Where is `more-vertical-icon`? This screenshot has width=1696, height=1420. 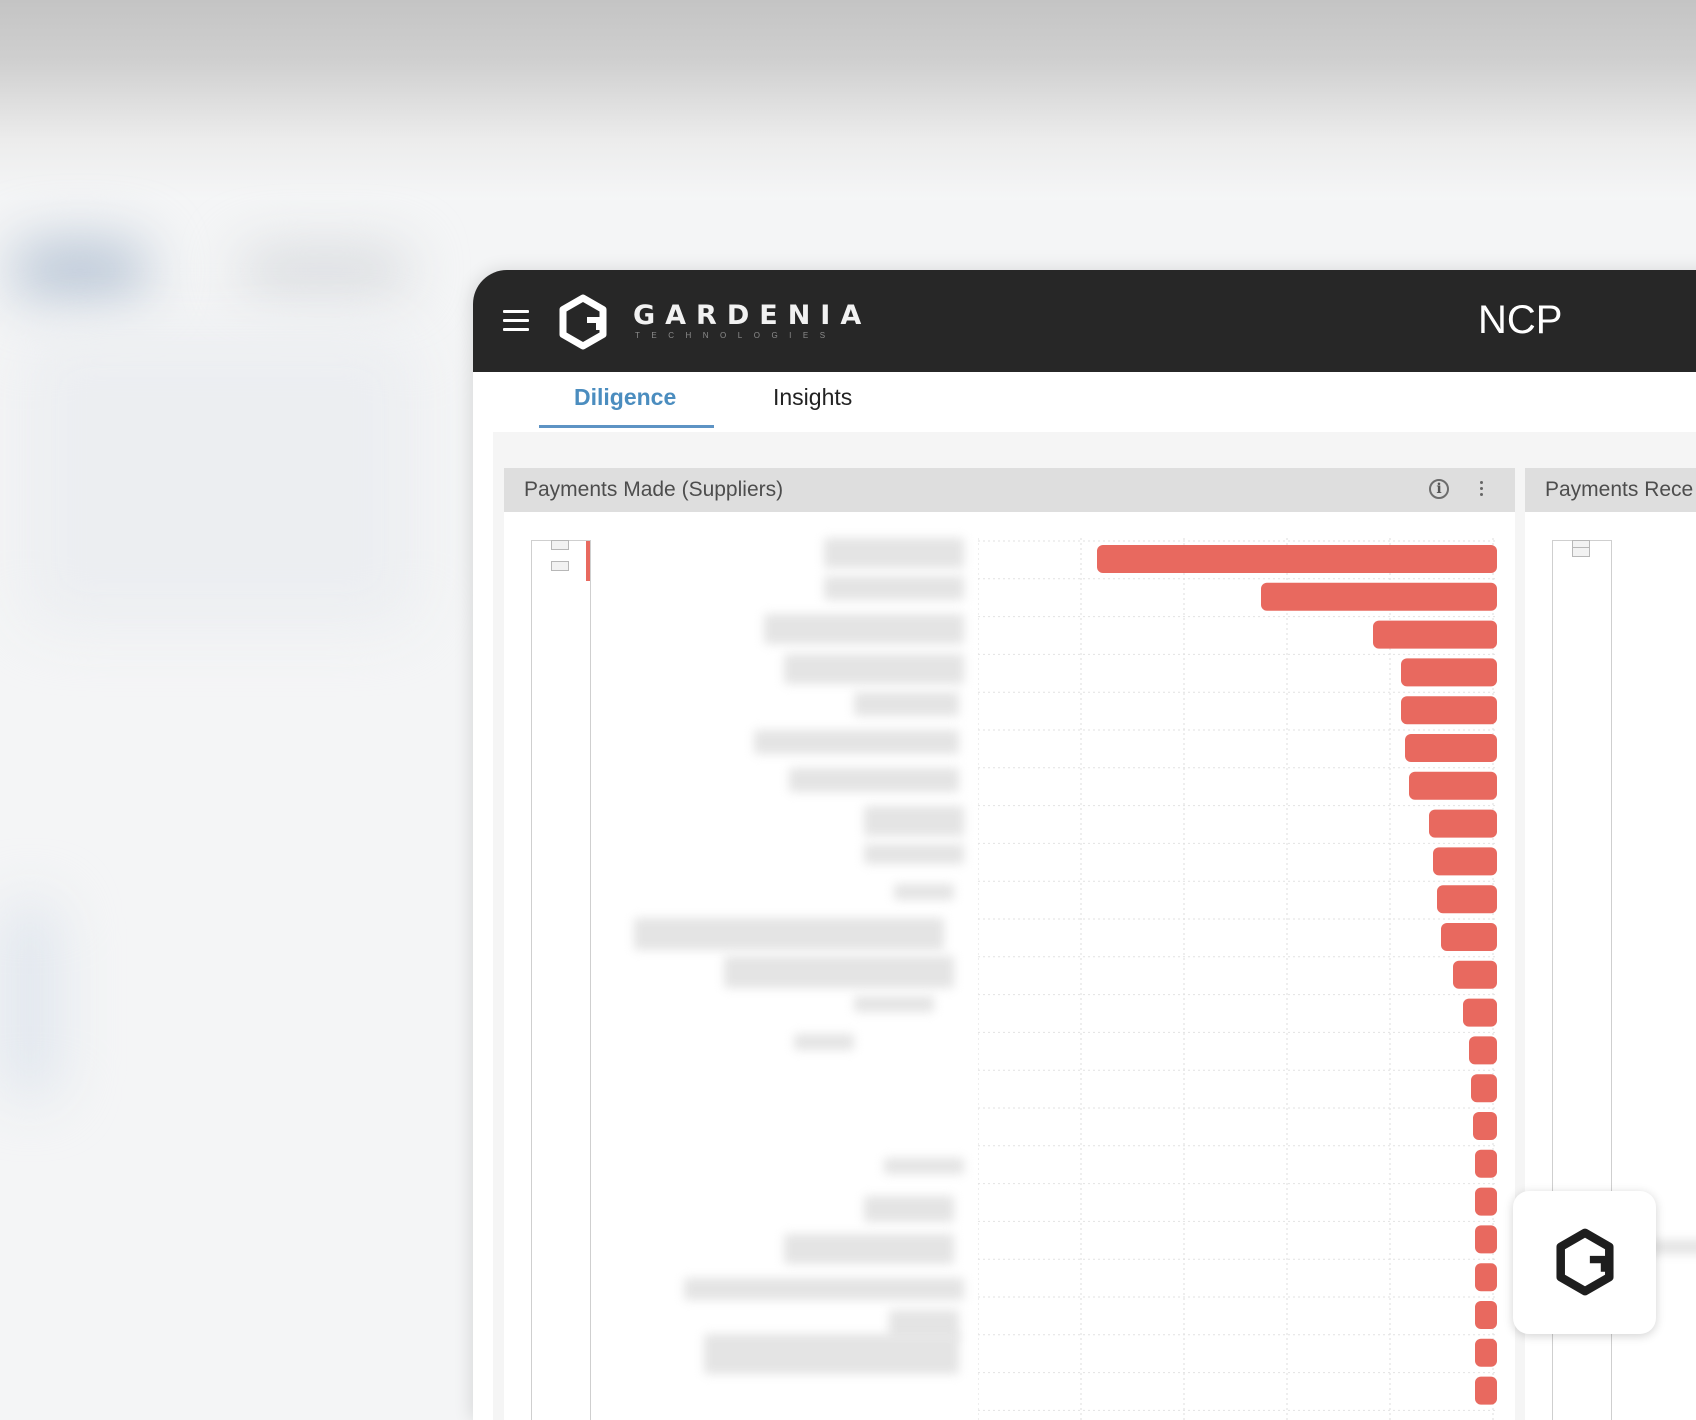
more-vertical-icon is located at coordinates (1481, 490).